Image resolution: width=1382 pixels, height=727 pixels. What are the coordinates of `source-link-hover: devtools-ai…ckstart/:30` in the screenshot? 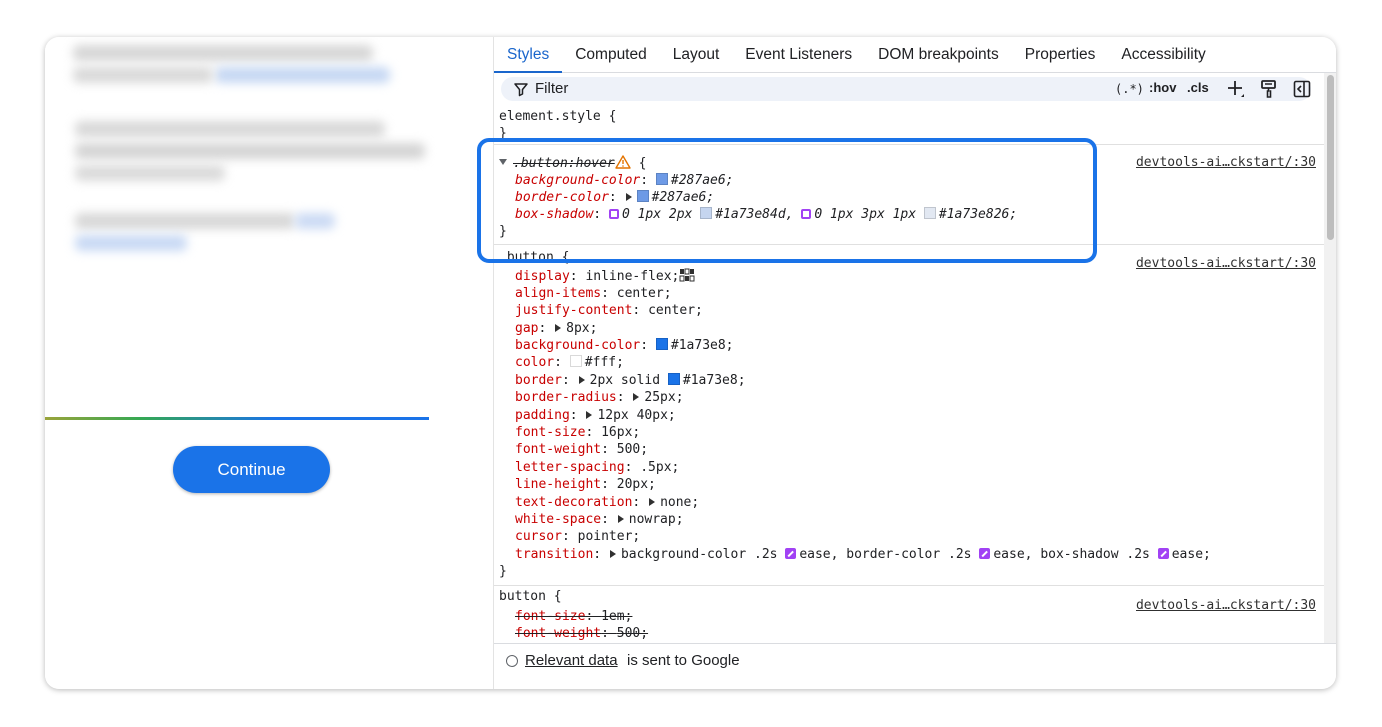 It's located at (1226, 162).